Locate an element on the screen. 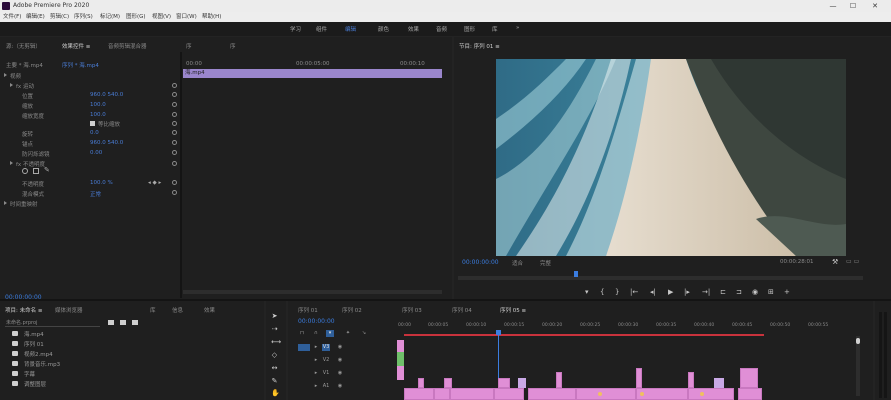 The height and width of the screenshot is (400, 891). add-marker-timeline-button: ▾ is located at coordinates (330, 333).